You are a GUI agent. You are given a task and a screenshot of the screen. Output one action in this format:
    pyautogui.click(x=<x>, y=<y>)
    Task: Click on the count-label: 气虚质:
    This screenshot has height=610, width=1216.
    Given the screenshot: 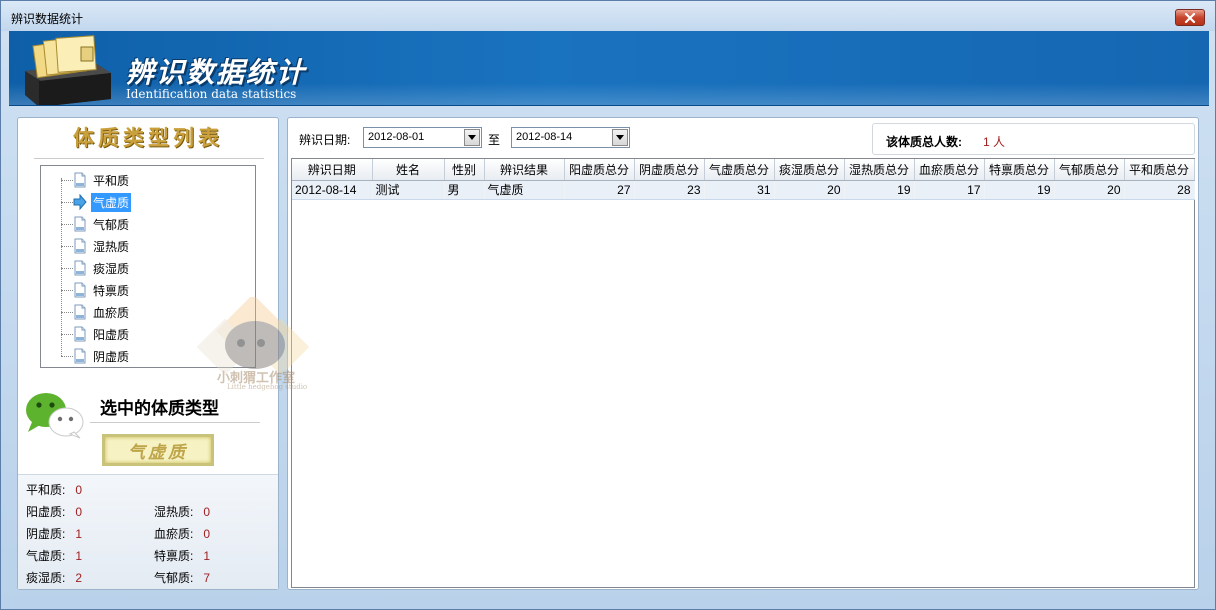 What is the action you would take?
    pyautogui.click(x=46, y=556)
    